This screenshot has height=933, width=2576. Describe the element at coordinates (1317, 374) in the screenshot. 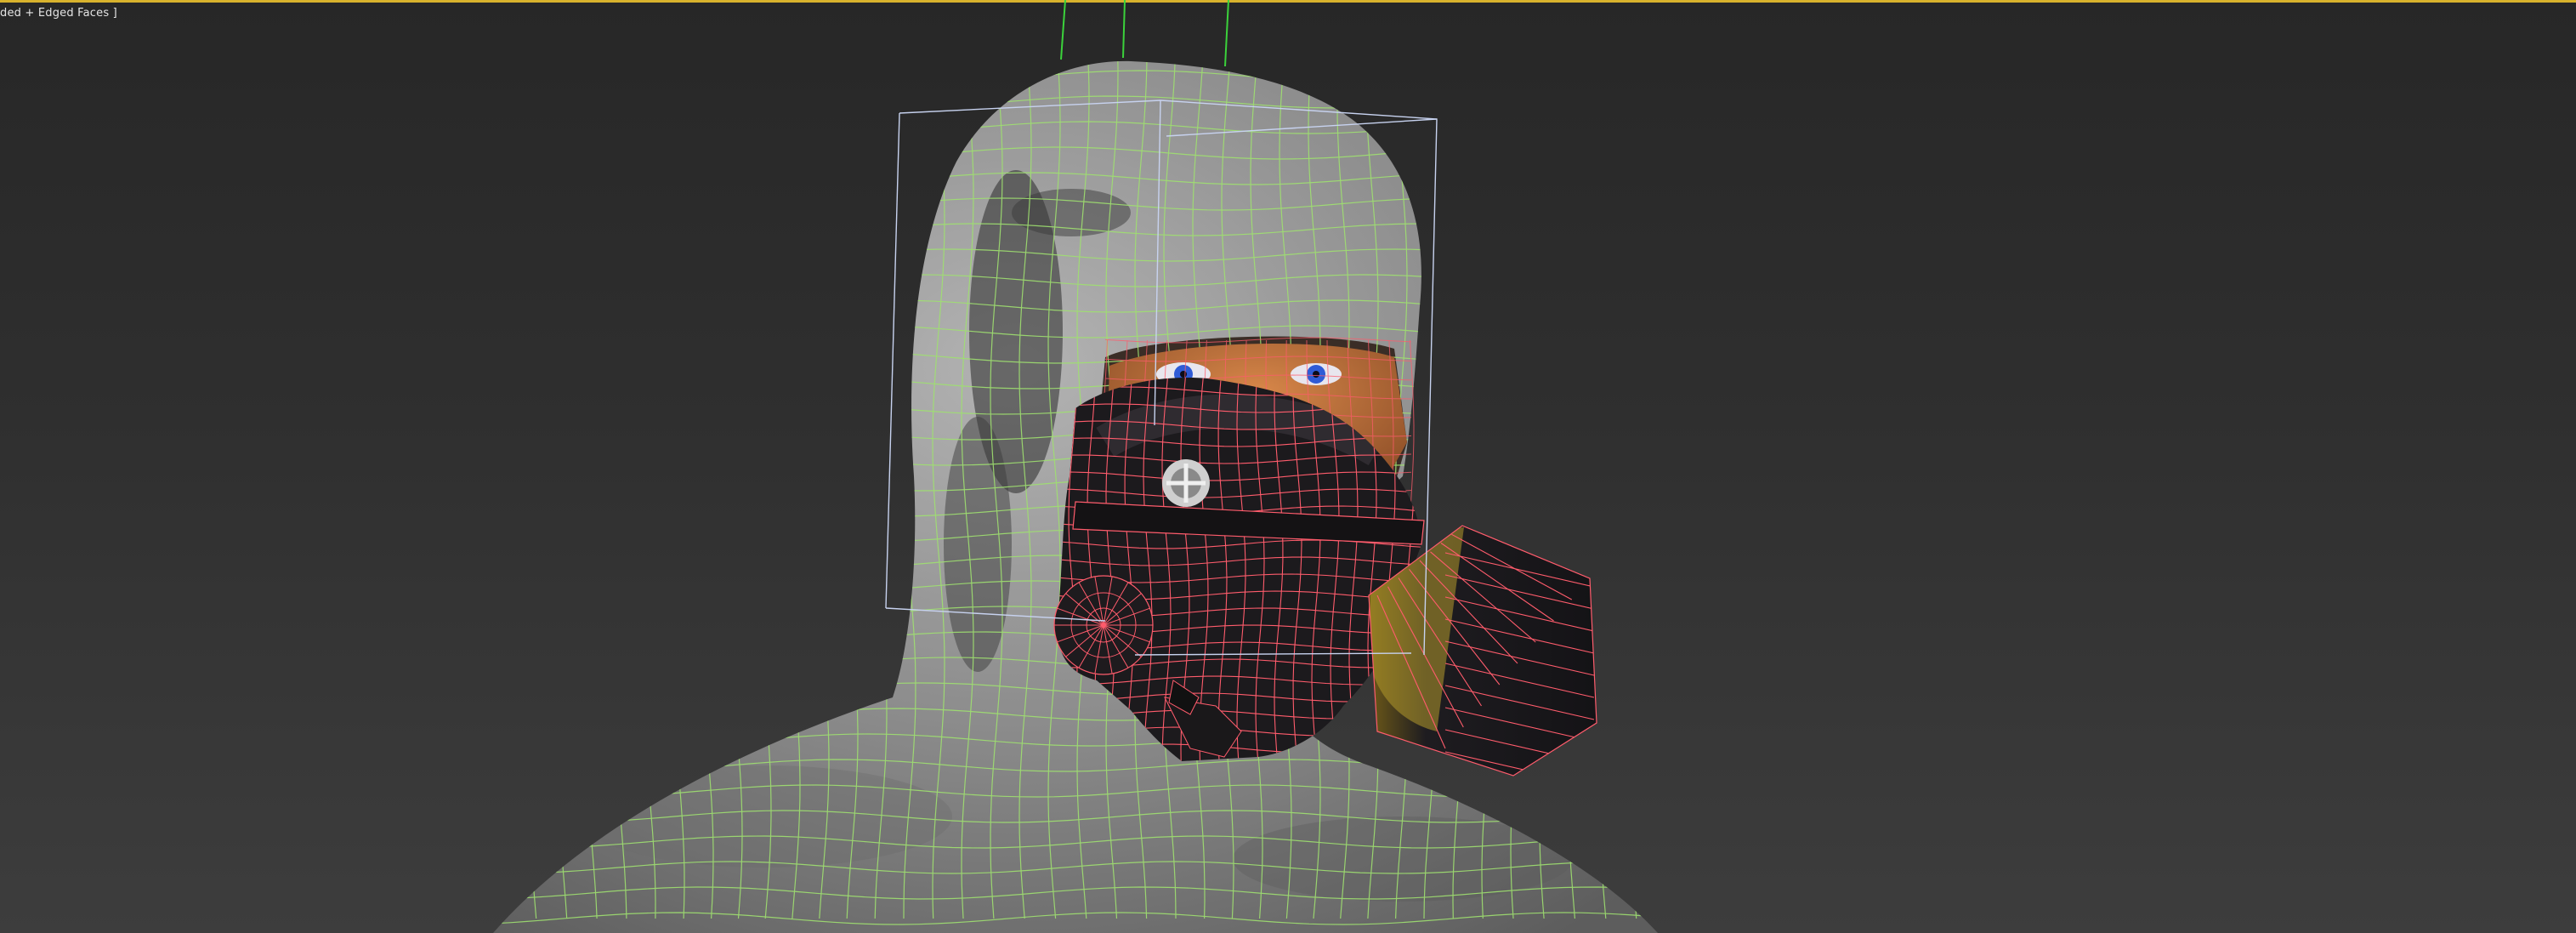

I see `right-eye-icon` at that location.